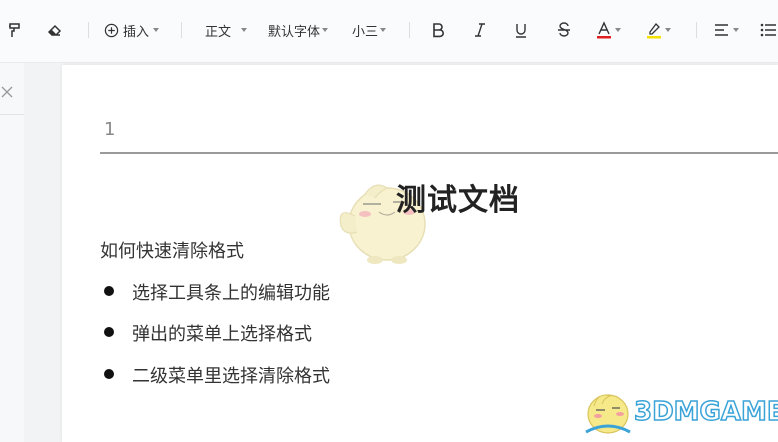  What do you see at coordinates (608, 414) in the screenshot?
I see `mascot-logo-icon` at bounding box center [608, 414].